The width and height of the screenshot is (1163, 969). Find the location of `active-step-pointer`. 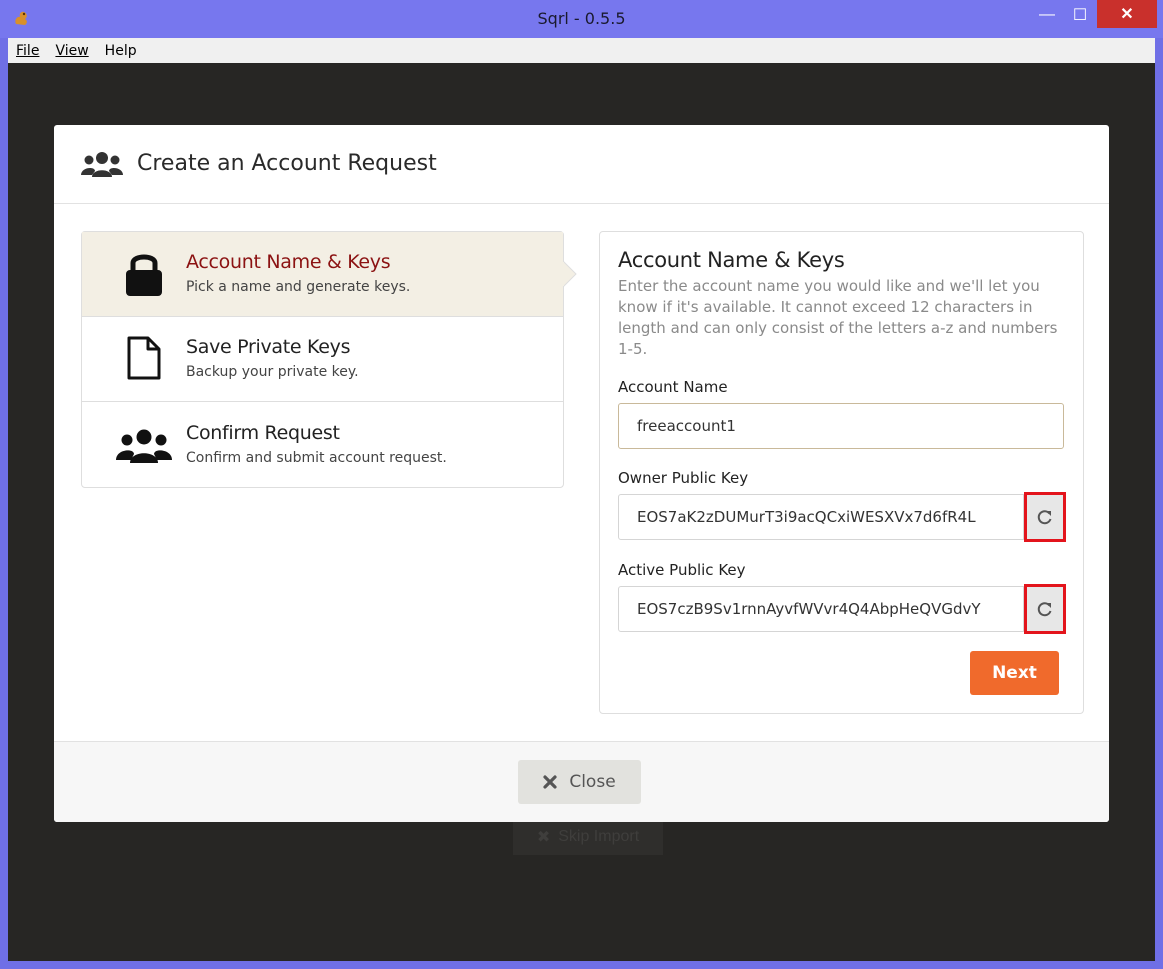

active-step-pointer is located at coordinates (570, 274).